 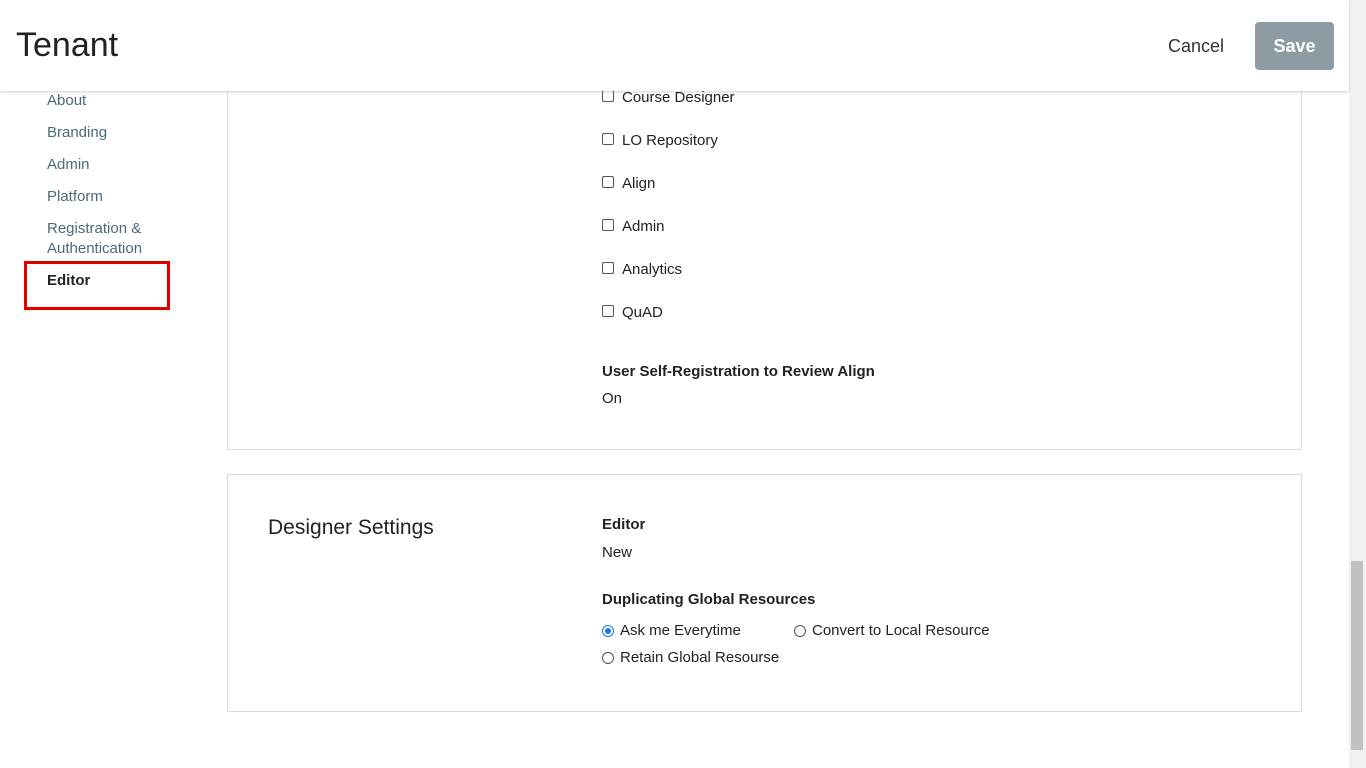 I want to click on duplicating-label: Duplicating Global Resources, so click(x=709, y=599).